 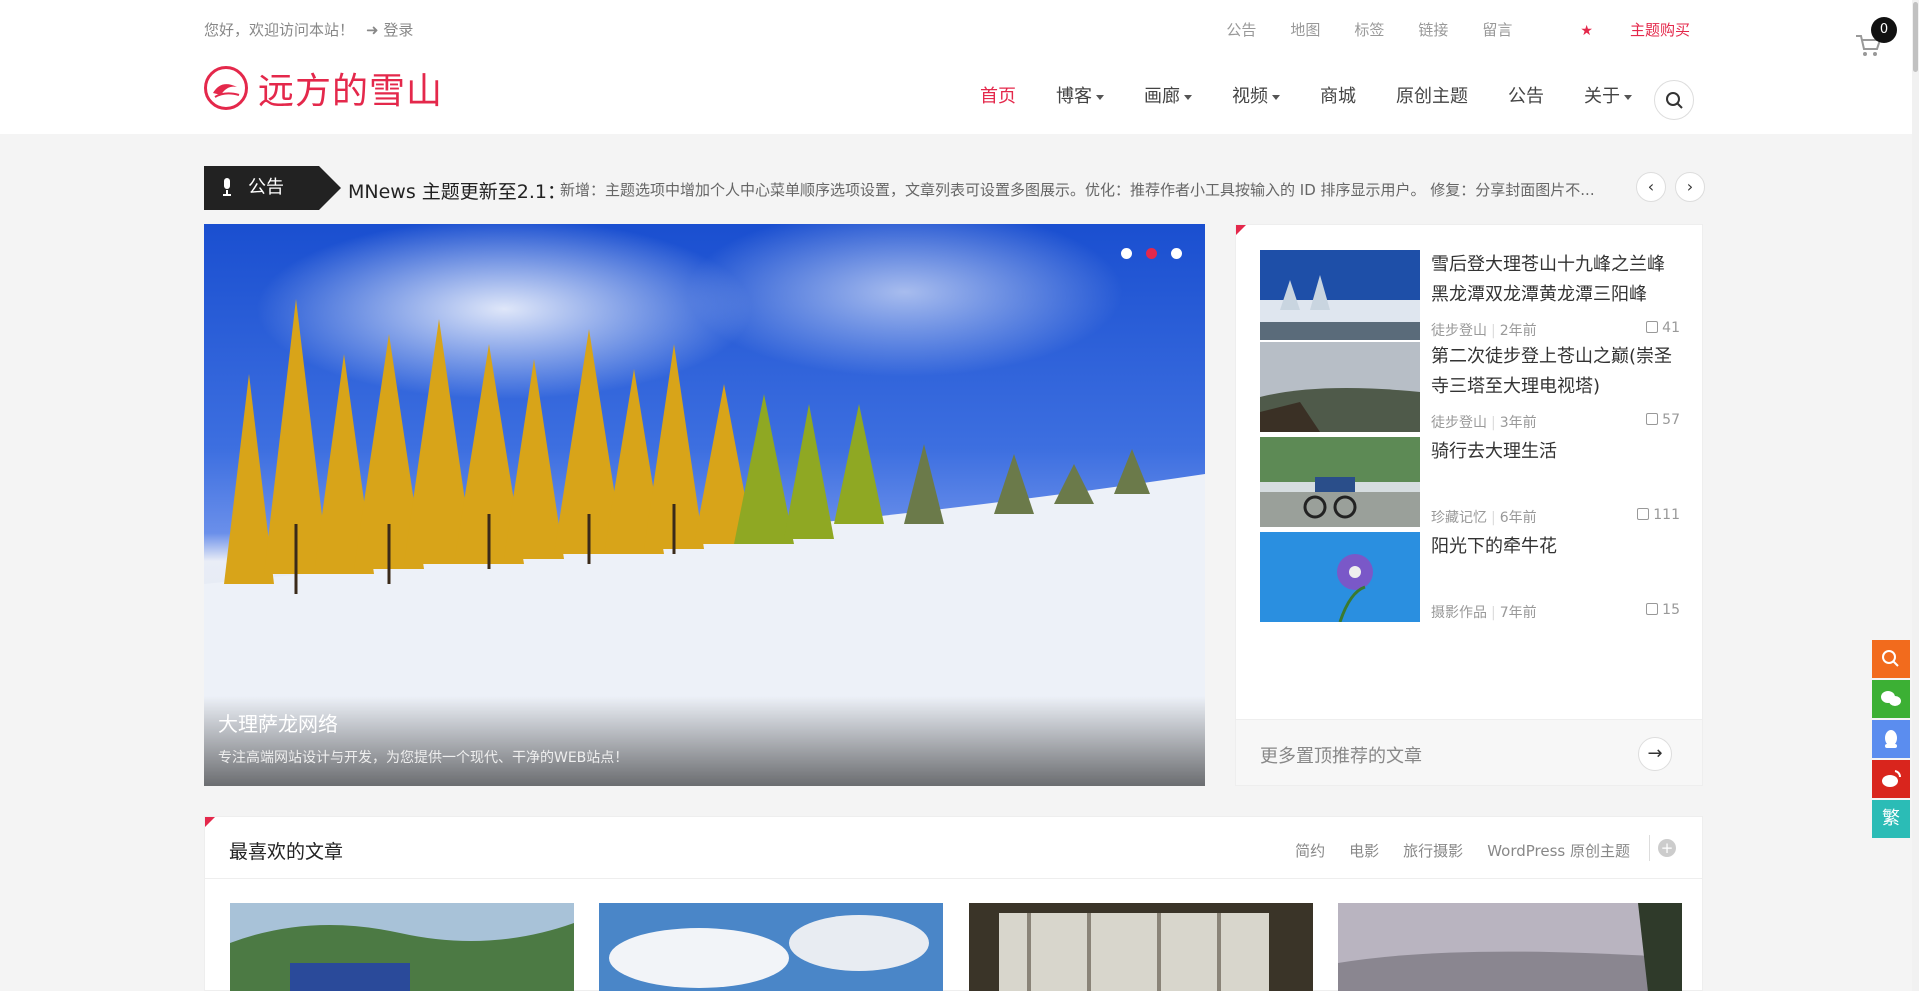 What do you see at coordinates (1369, 29) in the screenshot?
I see `top-link-tags: 标签` at bounding box center [1369, 29].